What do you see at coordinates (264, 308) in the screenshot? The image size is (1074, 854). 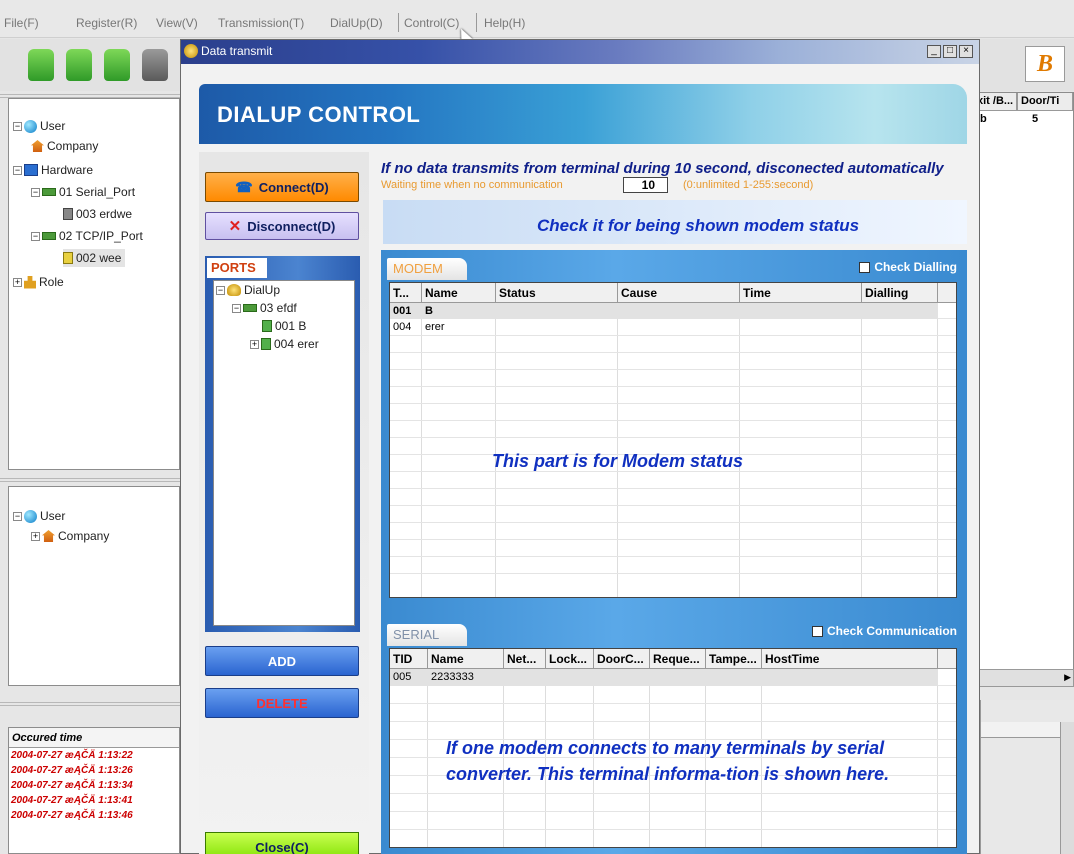 I see `tree-item-port: − 03 efdf` at bounding box center [264, 308].